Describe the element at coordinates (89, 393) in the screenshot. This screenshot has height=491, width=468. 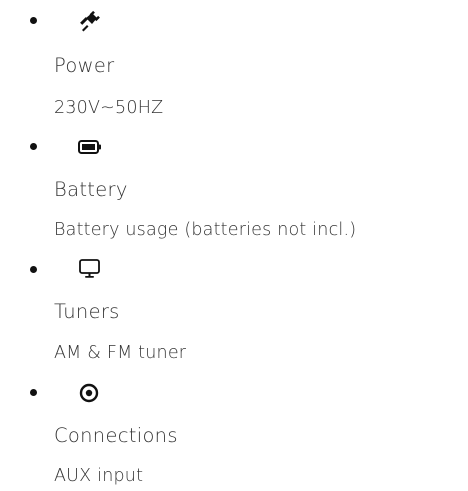
I see `target-icon` at that location.